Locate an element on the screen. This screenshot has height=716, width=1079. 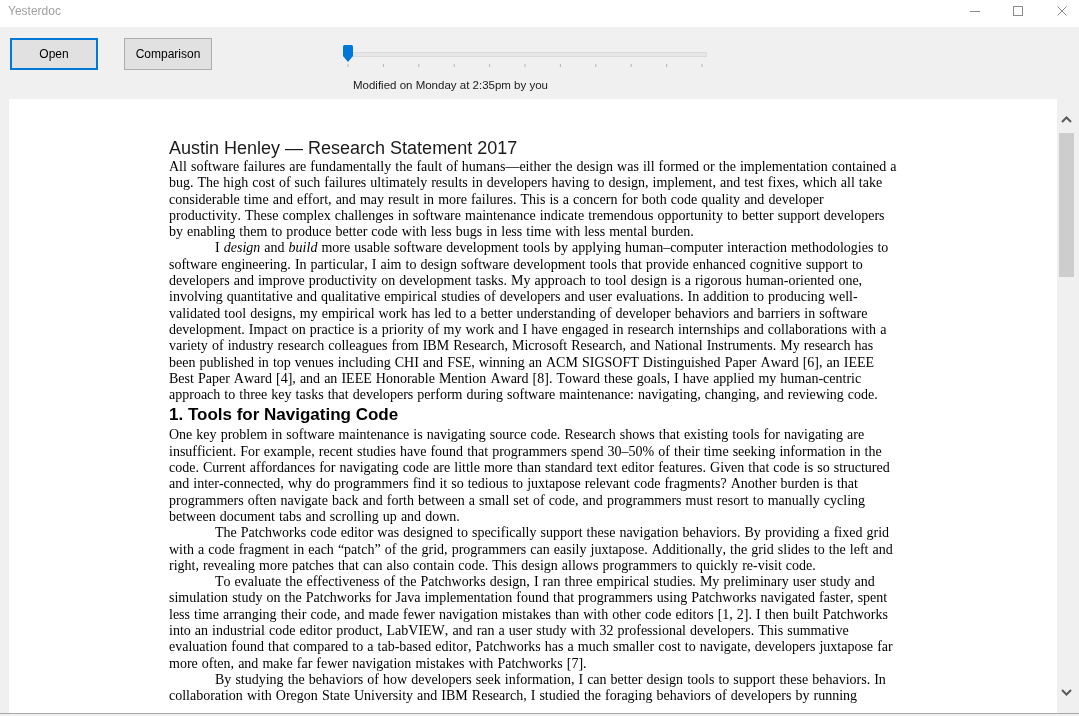
chevron-up-icon is located at coordinates (1066, 119).